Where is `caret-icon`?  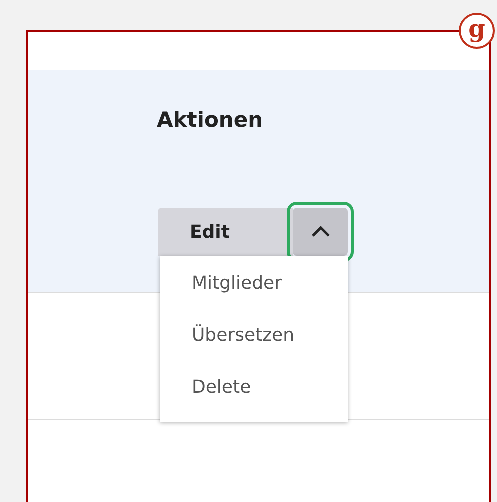 caret-icon is located at coordinates (320, 232).